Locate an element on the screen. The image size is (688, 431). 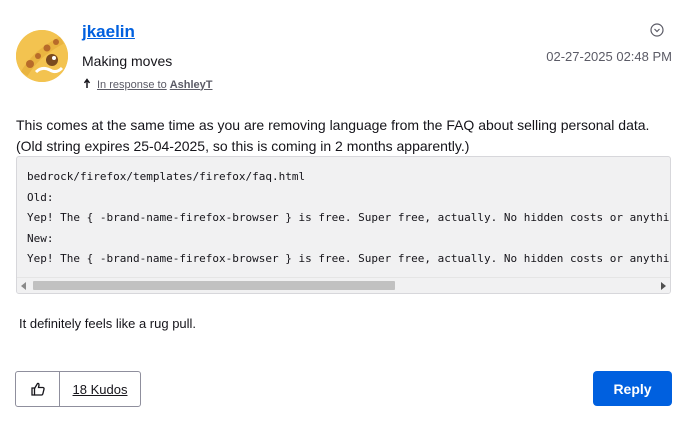
kudos-button is located at coordinates (38, 389).